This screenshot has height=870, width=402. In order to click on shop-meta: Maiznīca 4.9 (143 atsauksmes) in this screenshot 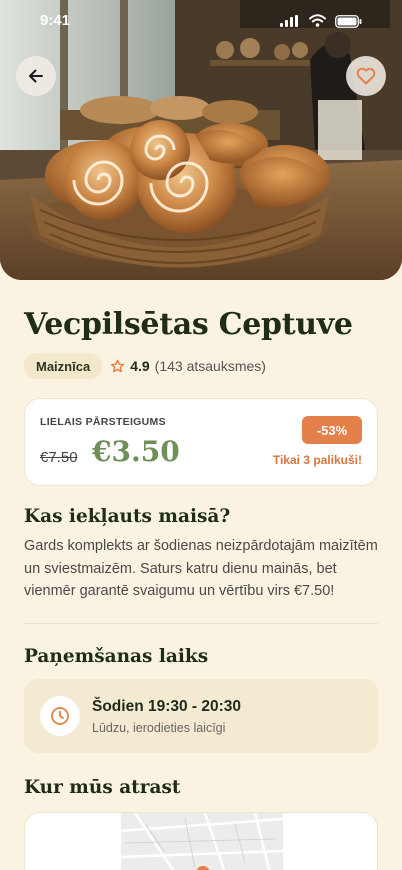, I will do `click(201, 366)`.